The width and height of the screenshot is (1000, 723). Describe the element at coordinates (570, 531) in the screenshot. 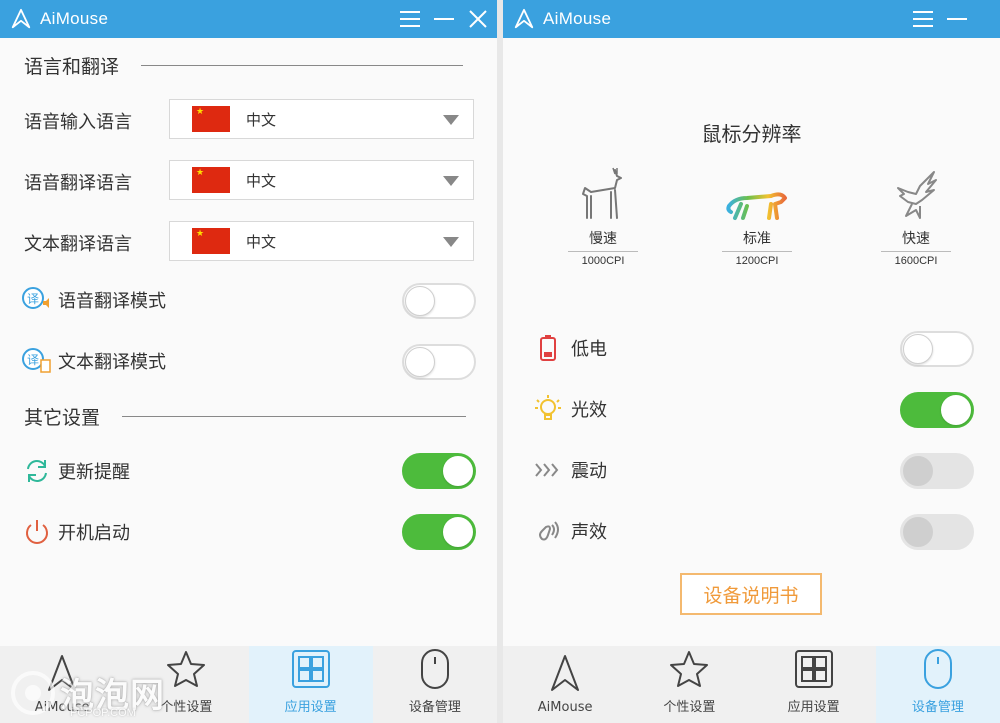

I see `sound-effect-row: 声效` at that location.